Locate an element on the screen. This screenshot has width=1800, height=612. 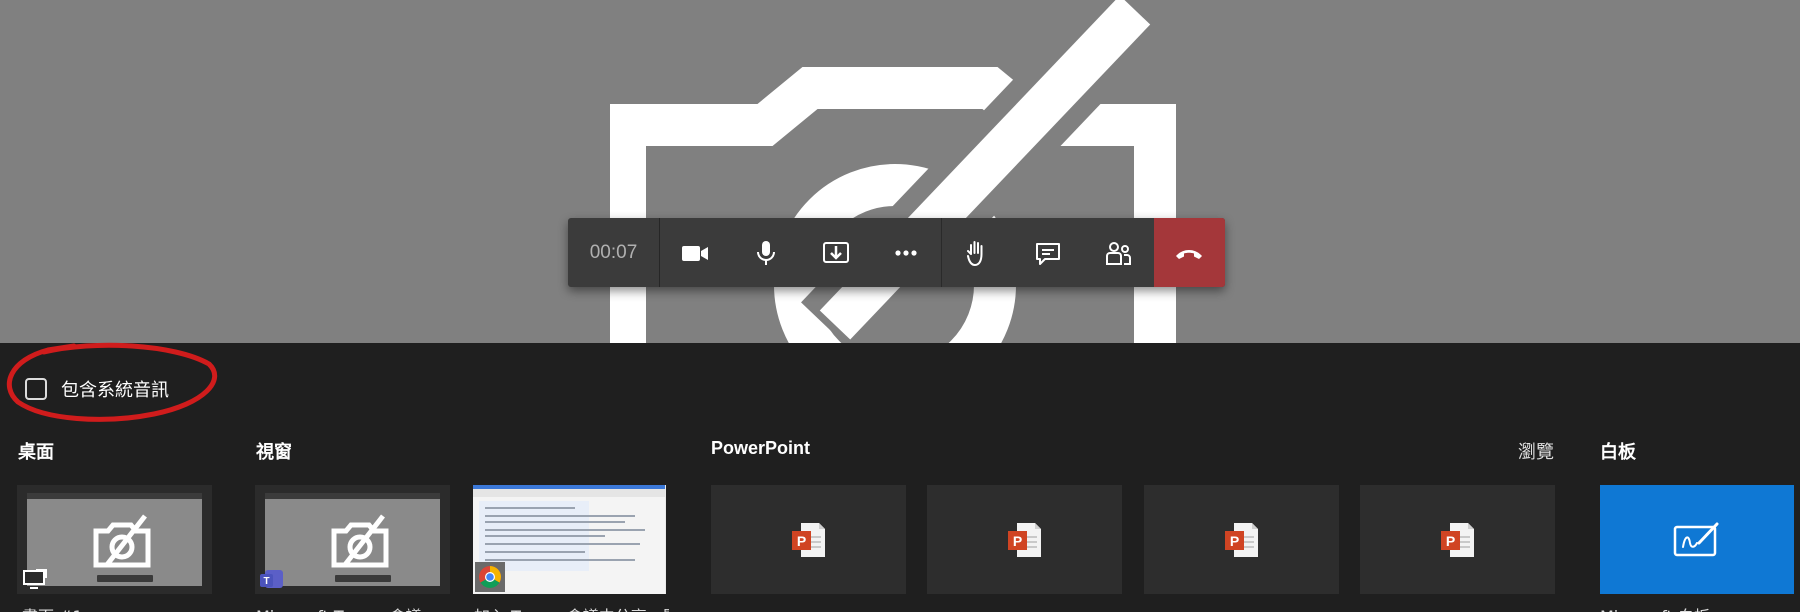
thumbnail-toolbar is located at coordinates (569, 493).